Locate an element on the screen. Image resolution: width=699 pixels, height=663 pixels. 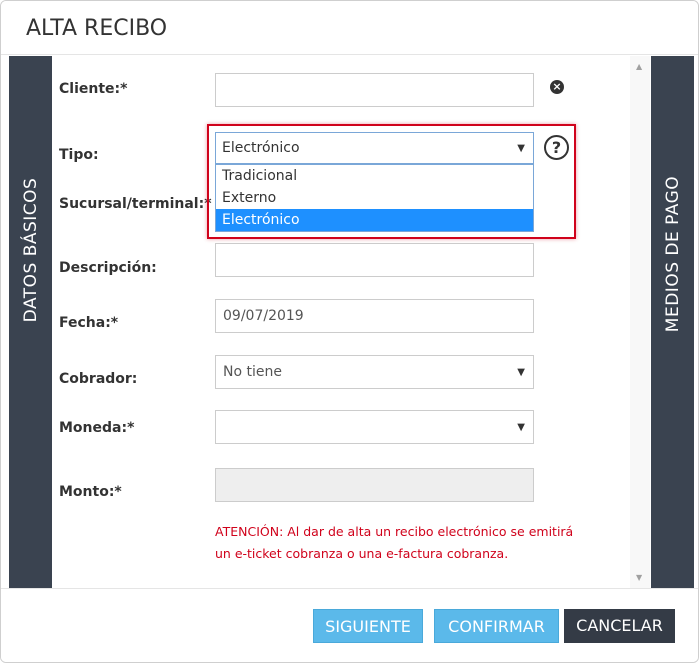
cobrador-value: No tiene is located at coordinates (252, 372).